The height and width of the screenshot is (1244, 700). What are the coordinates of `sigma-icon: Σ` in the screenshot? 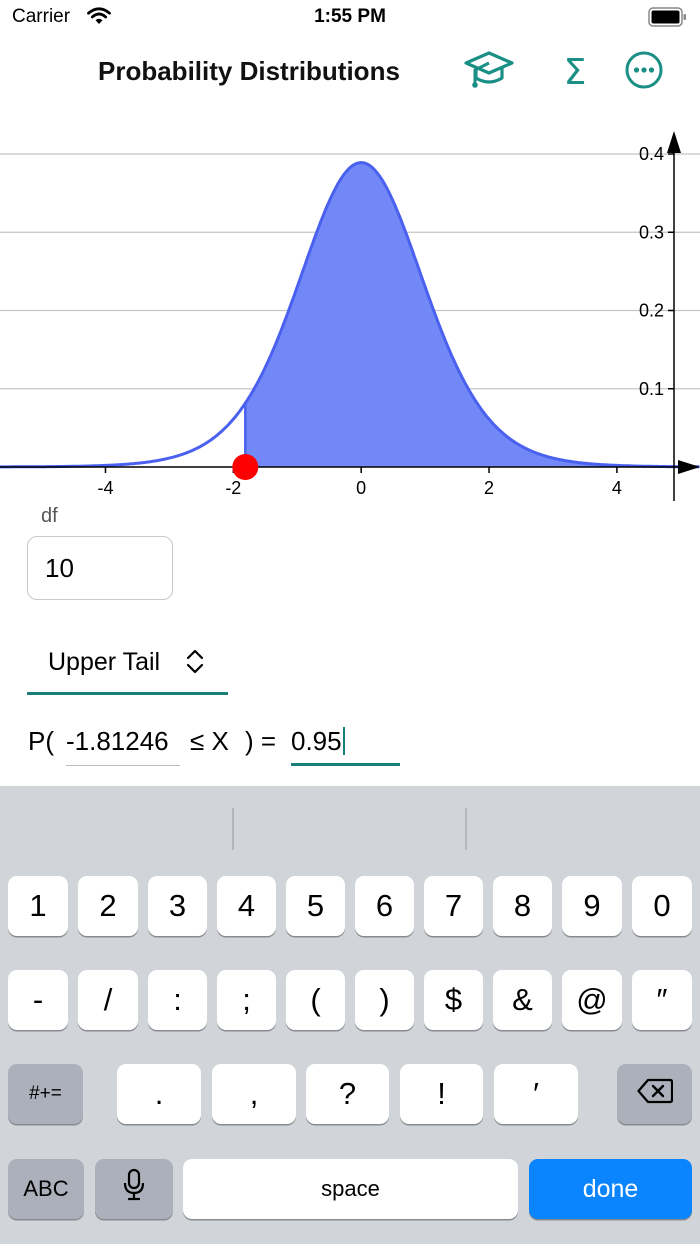 It's located at (575, 72).